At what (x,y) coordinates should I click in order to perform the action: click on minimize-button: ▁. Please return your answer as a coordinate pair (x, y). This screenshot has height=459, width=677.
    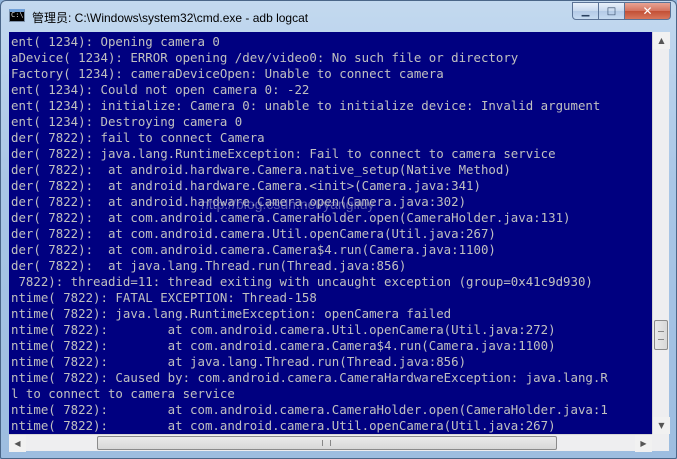
    Looking at the image, I should click on (585, 11).